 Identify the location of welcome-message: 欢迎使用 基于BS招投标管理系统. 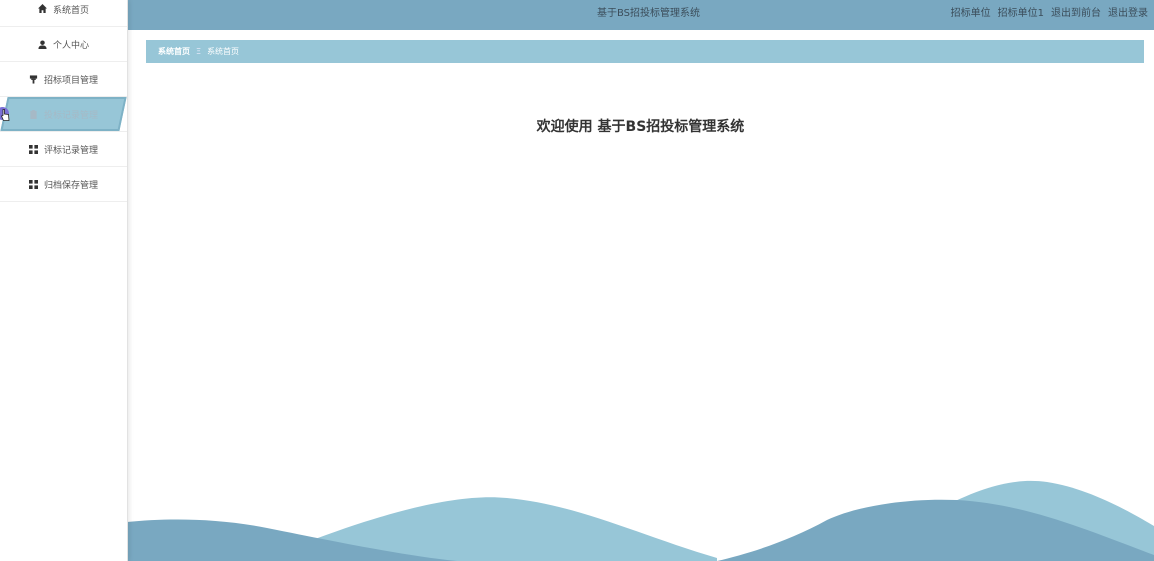
(640, 127).